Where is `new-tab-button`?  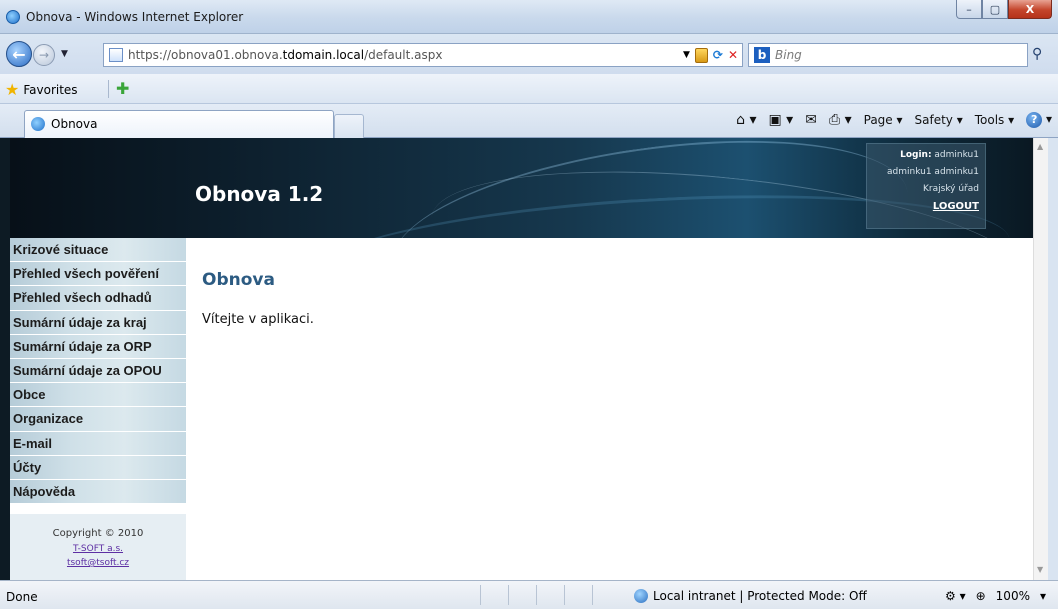 new-tab-button is located at coordinates (349, 126).